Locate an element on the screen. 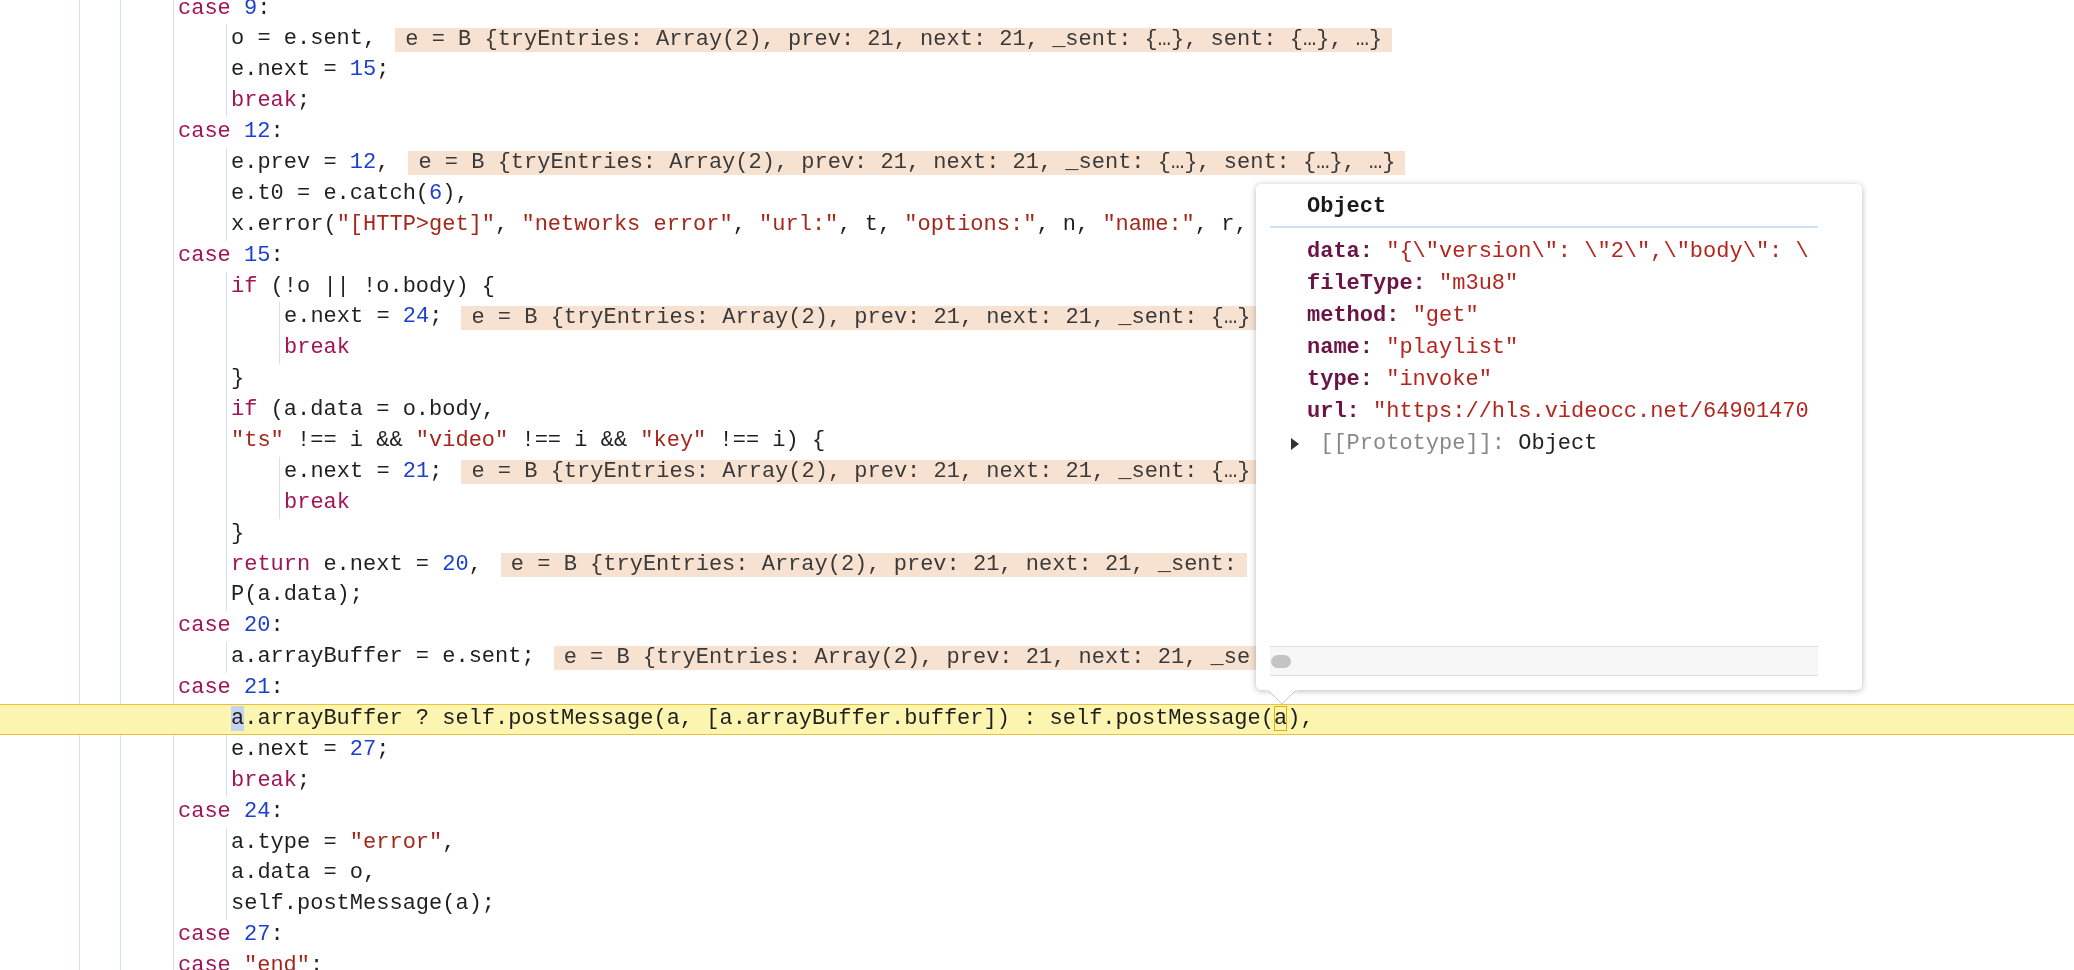 Image resolution: width=2074 pixels, height=970 pixels. code-text: a.arrayBuffer ? self.postMessage(a, [a.arrayBuffer.buffer]) : self.postMessage(a), is located at coordinates (772, 719).